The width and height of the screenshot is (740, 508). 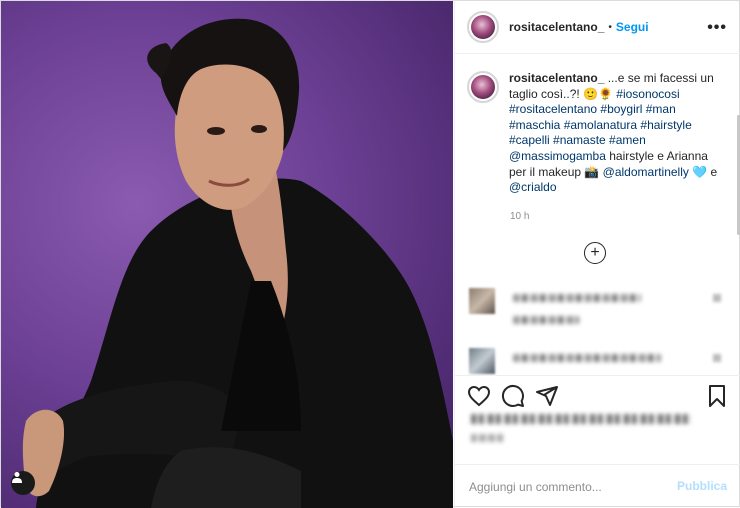 I want to click on caption-username: rositacelentano_, so click(x=556, y=78).